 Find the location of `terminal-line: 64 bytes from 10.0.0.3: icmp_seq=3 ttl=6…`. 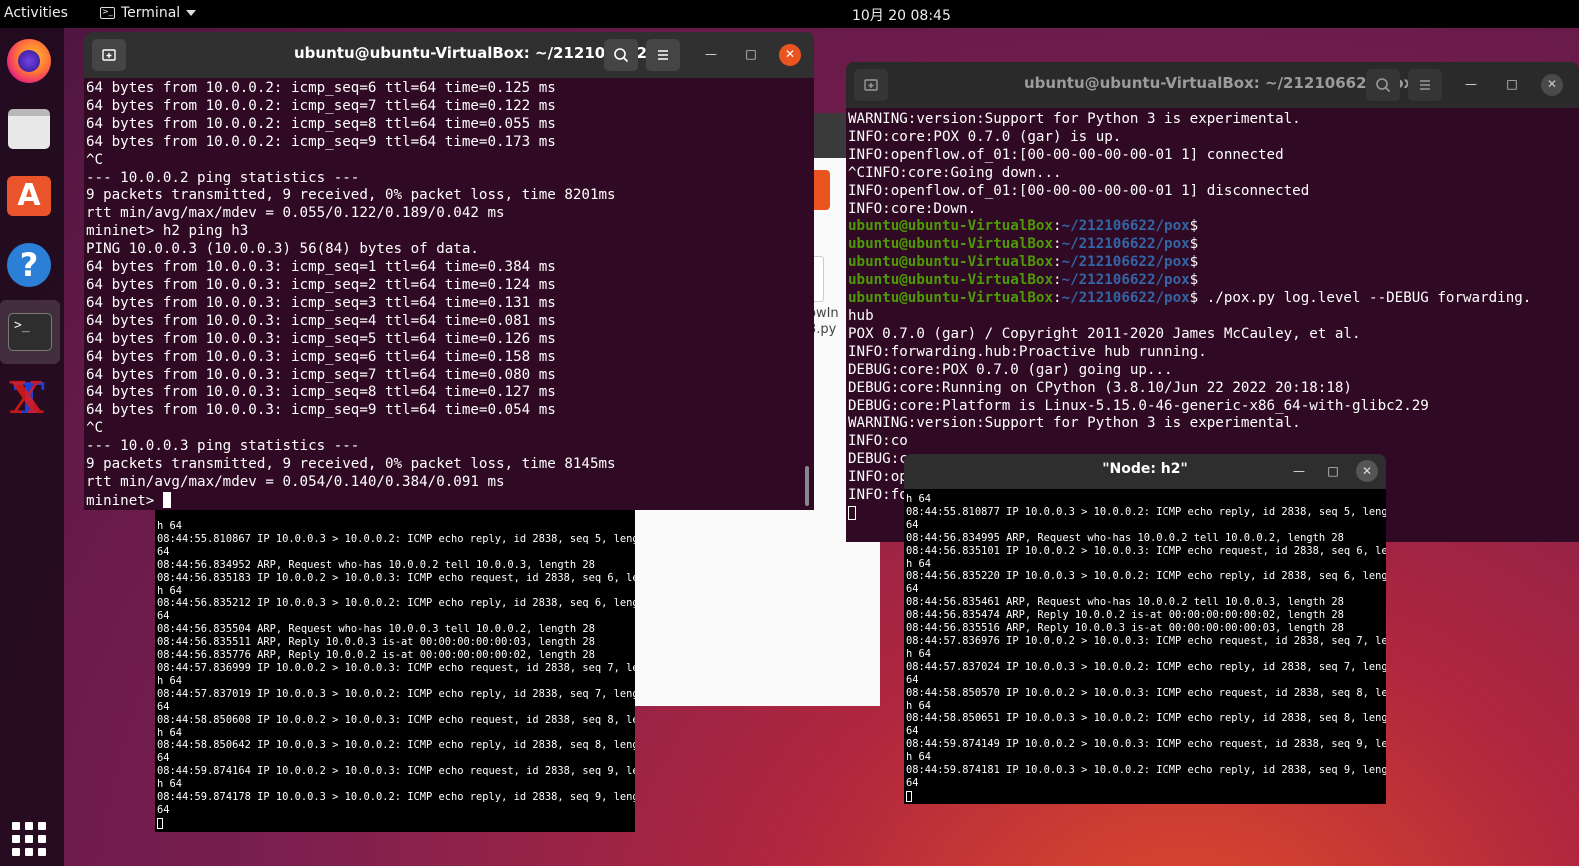

terminal-line: 64 bytes from 10.0.0.3: icmp_seq=3 ttl=6… is located at coordinates (321, 302).